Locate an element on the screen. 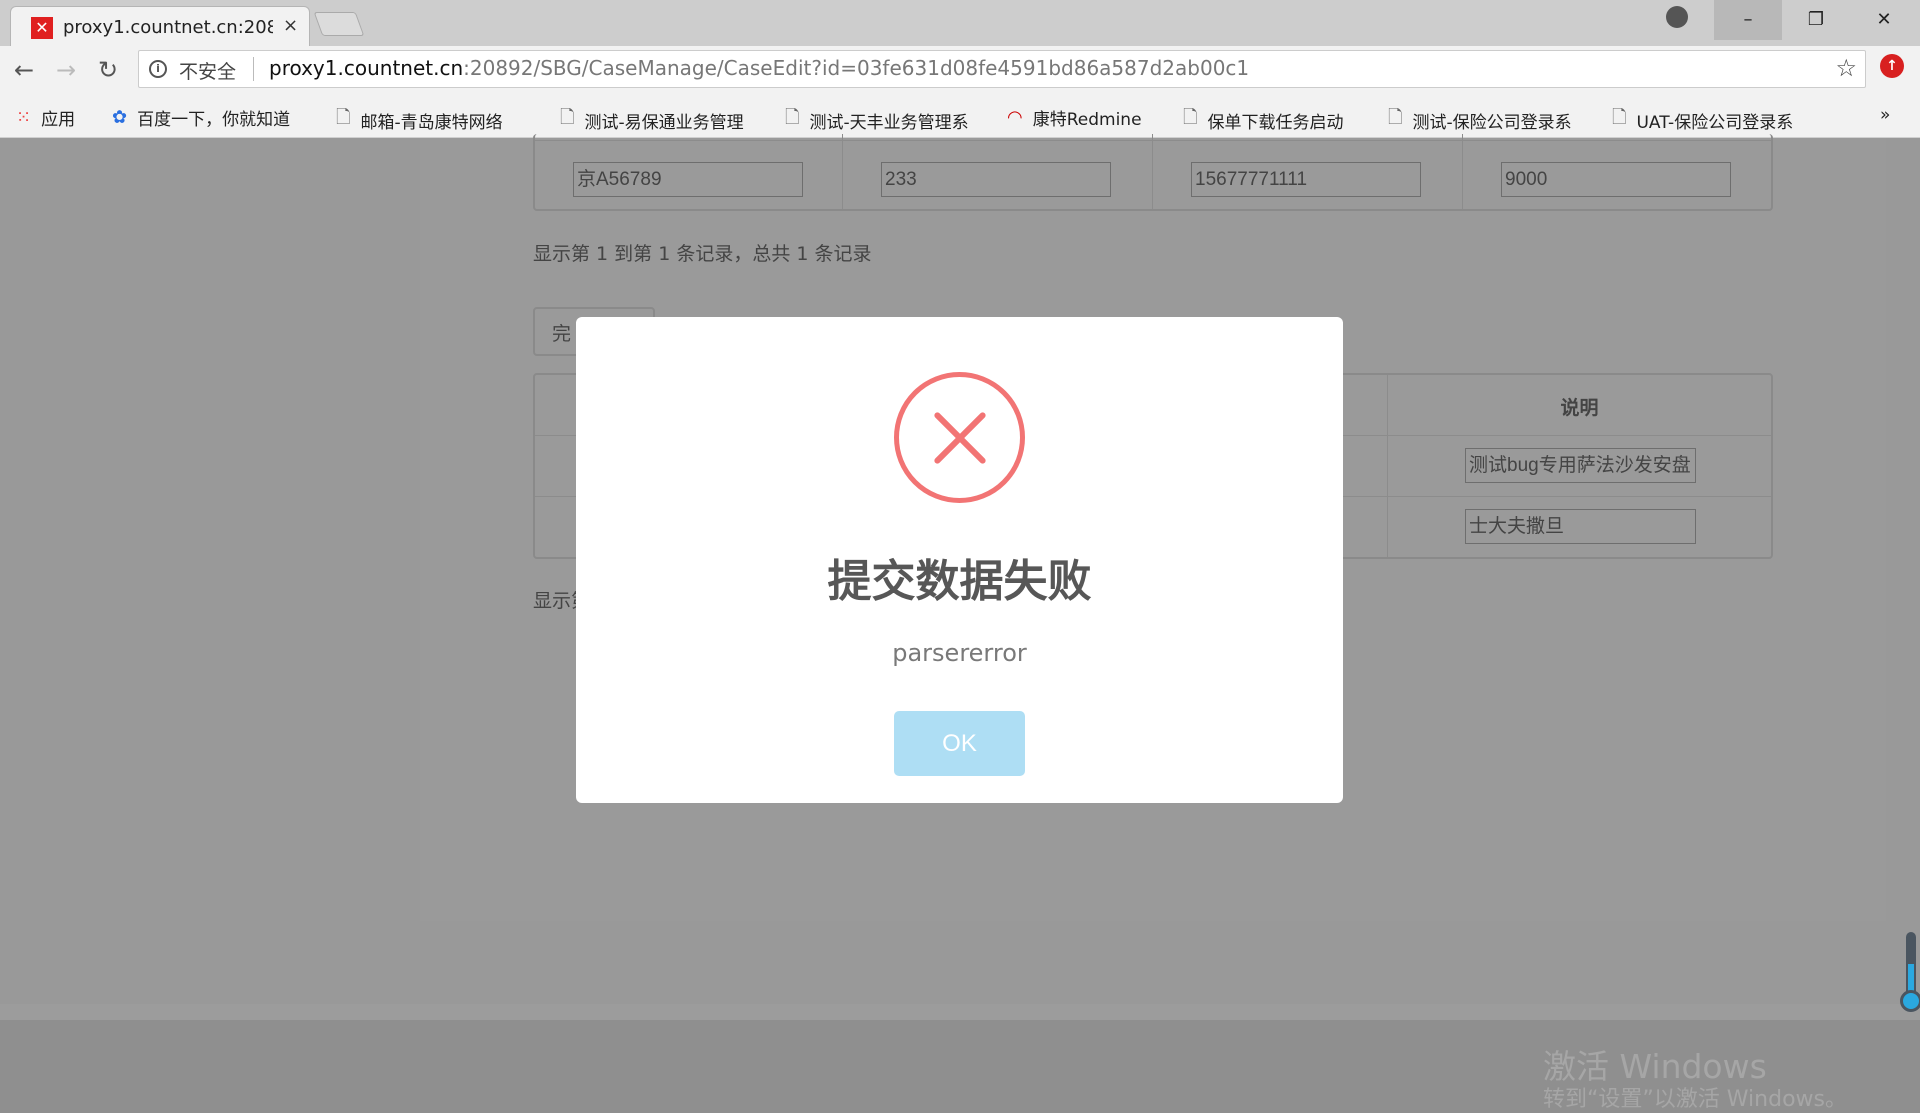 This screenshot has width=1920, height=1113. bookmark-baidu: ✿ 百度一下，你就知道 is located at coordinates (201, 117).